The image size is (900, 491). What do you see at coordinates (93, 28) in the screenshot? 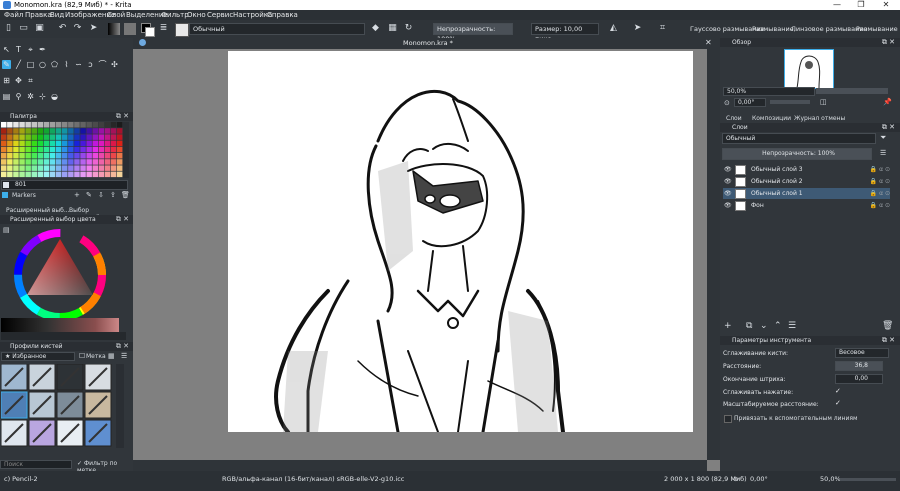
I see `cursor-icon: ➤` at bounding box center [93, 28].